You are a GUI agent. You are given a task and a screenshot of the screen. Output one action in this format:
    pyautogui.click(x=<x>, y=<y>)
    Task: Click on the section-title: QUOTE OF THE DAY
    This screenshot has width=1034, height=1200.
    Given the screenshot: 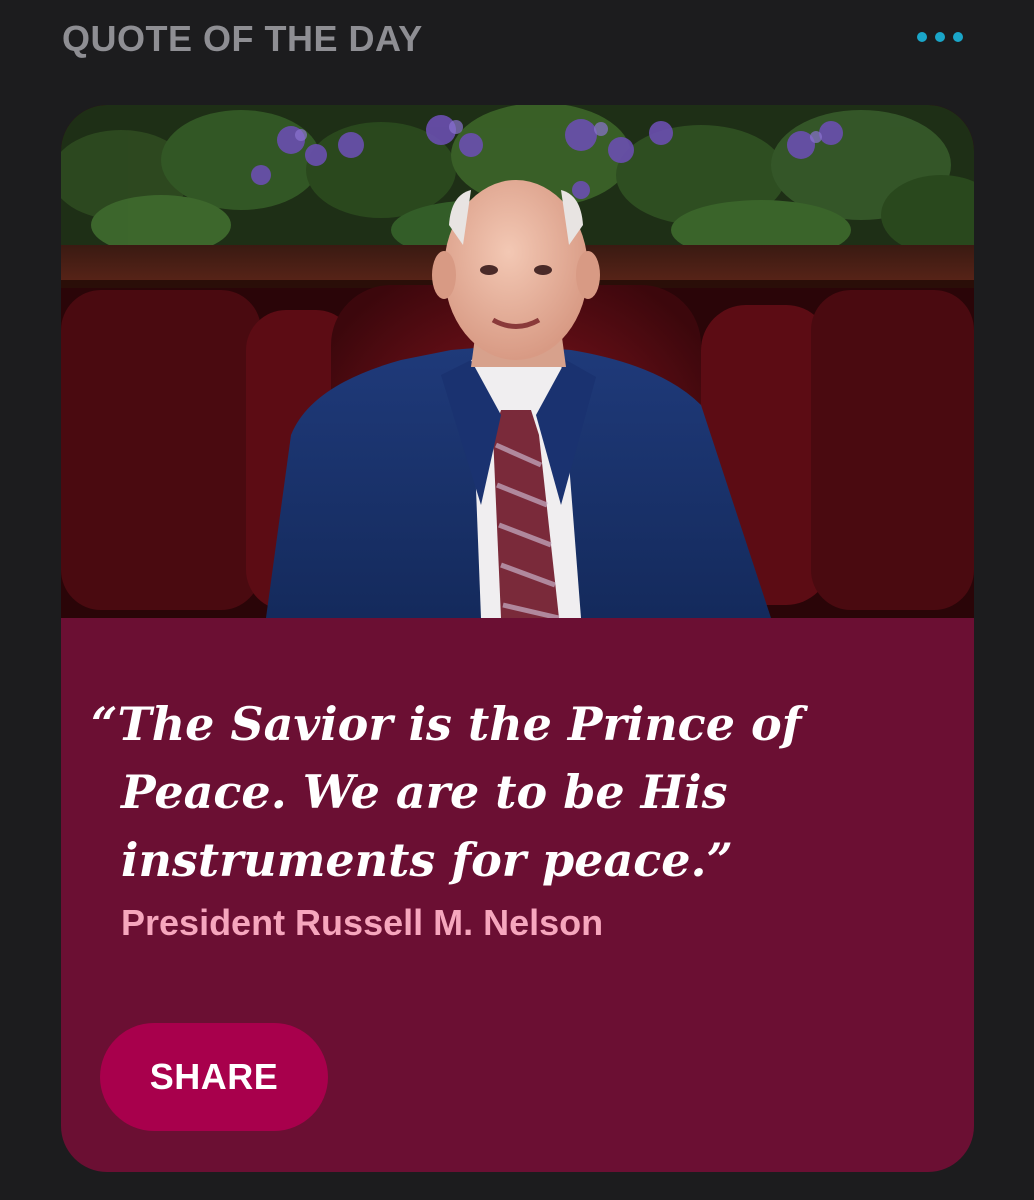 What is the action you would take?
    pyautogui.click(x=242, y=38)
    